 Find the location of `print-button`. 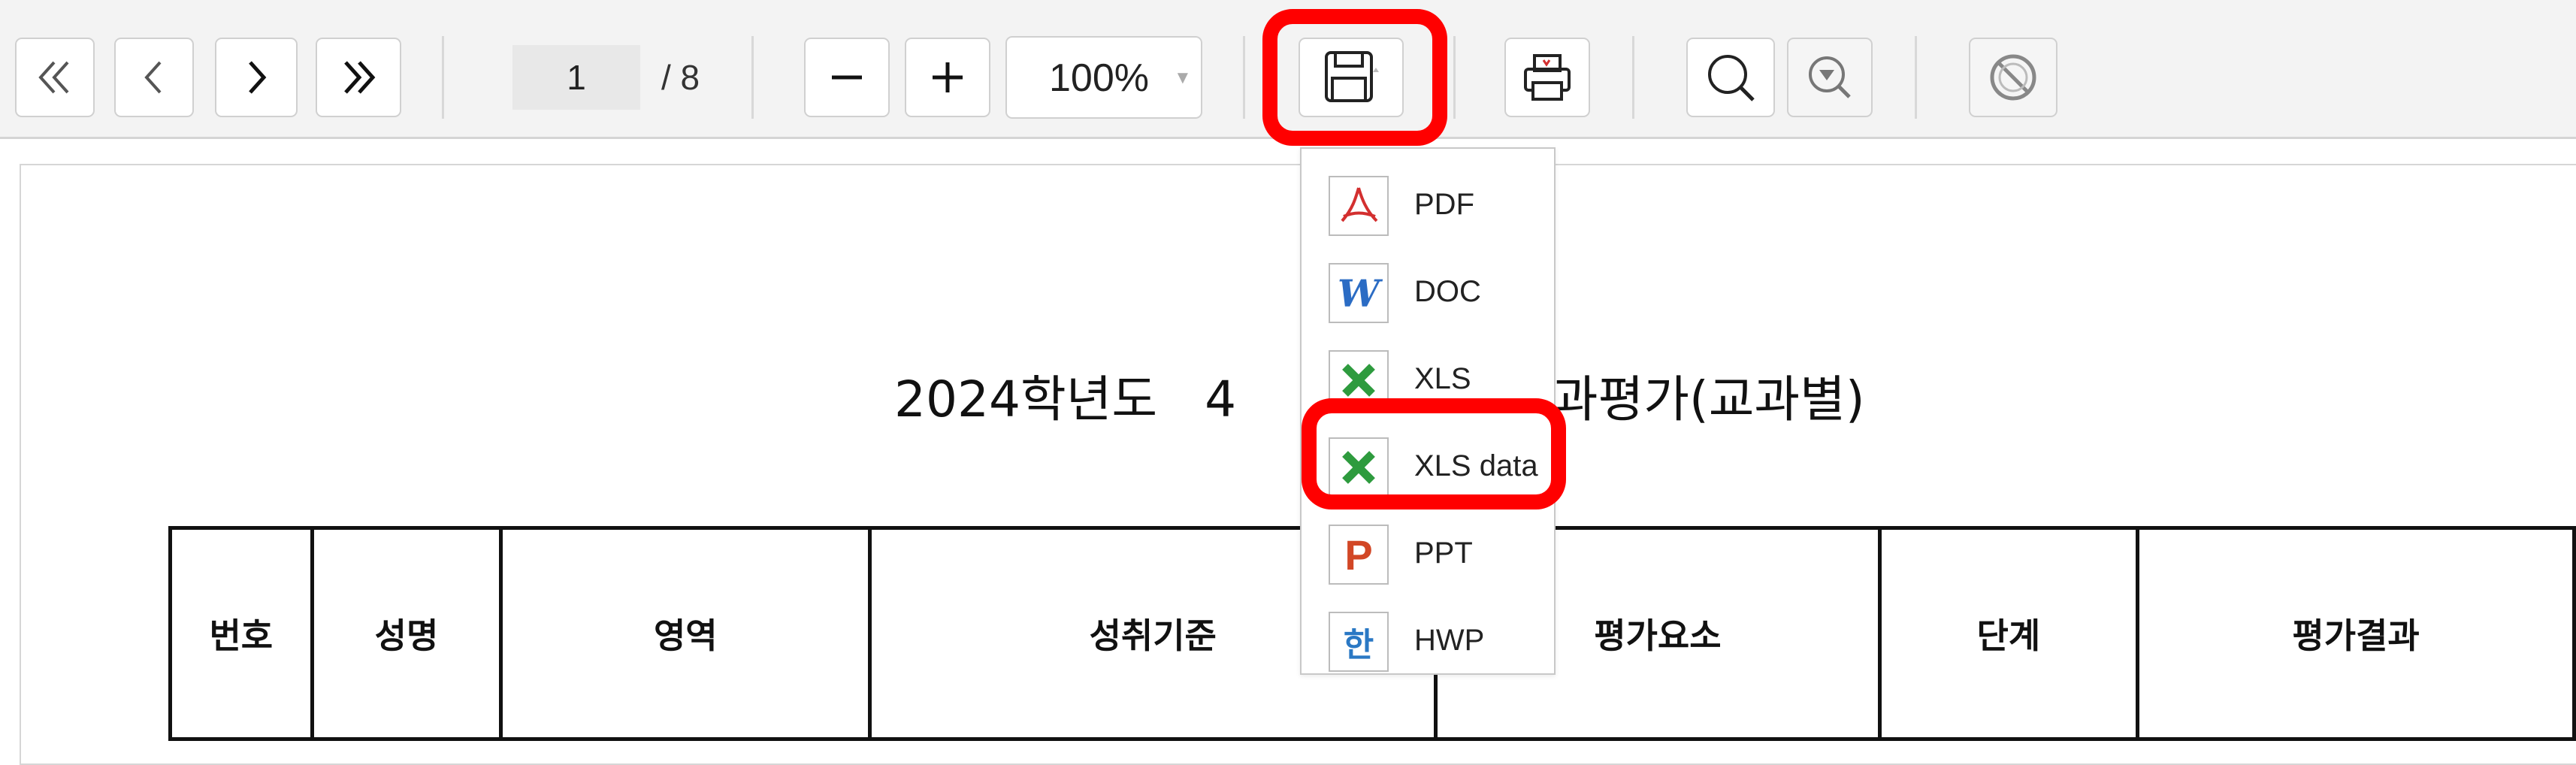

print-button is located at coordinates (1547, 77).